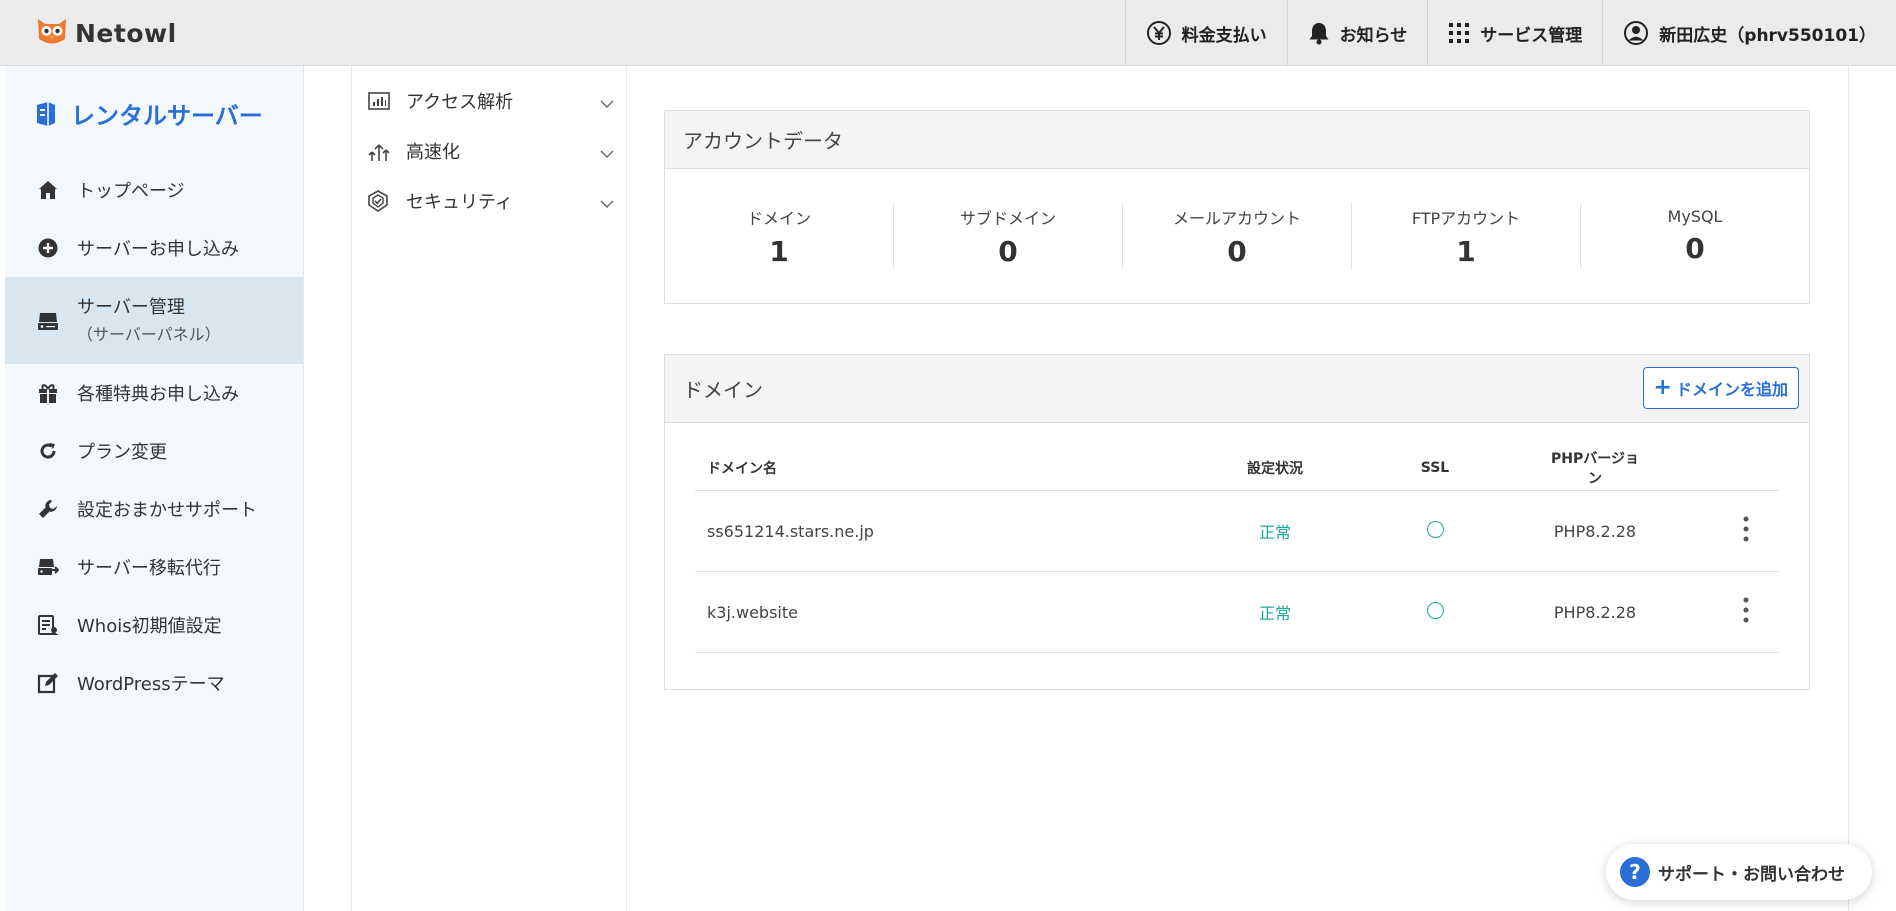 This screenshot has height=911, width=1896. I want to click on owl-icon, so click(52, 33).